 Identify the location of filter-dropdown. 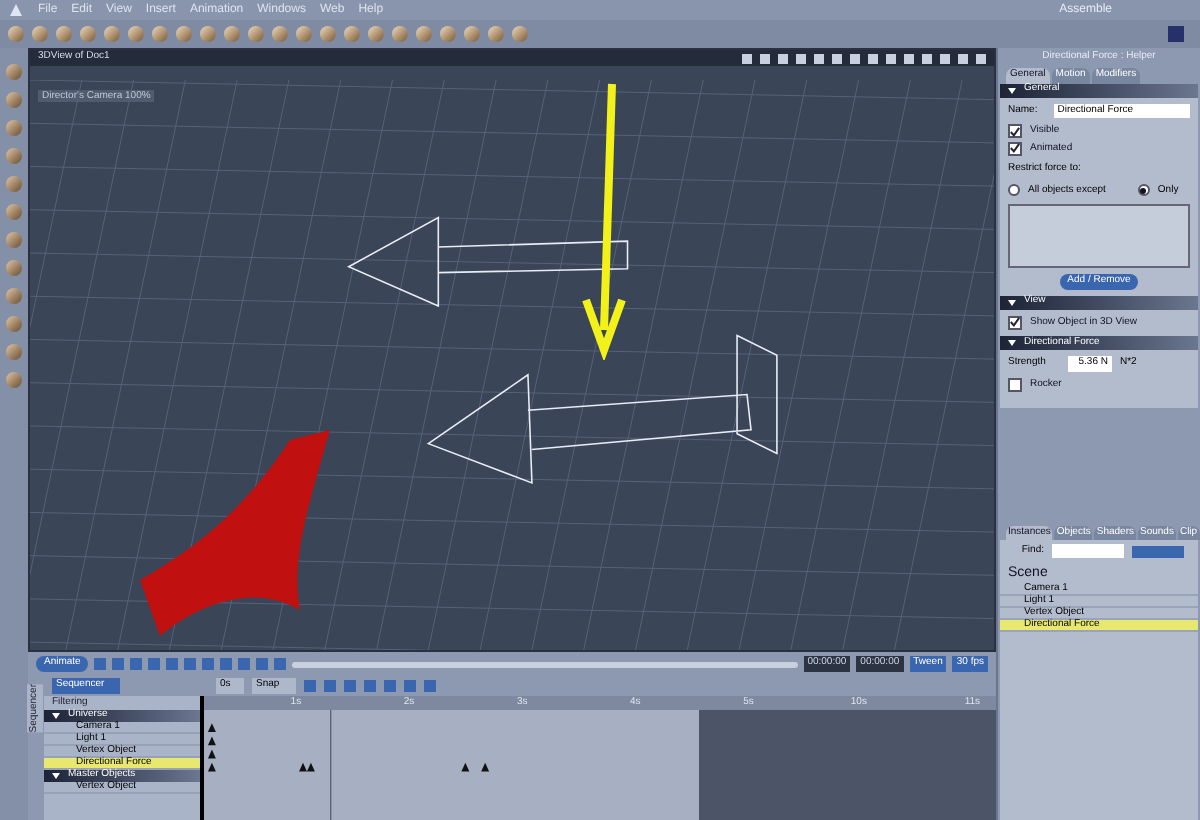
(1158, 551).